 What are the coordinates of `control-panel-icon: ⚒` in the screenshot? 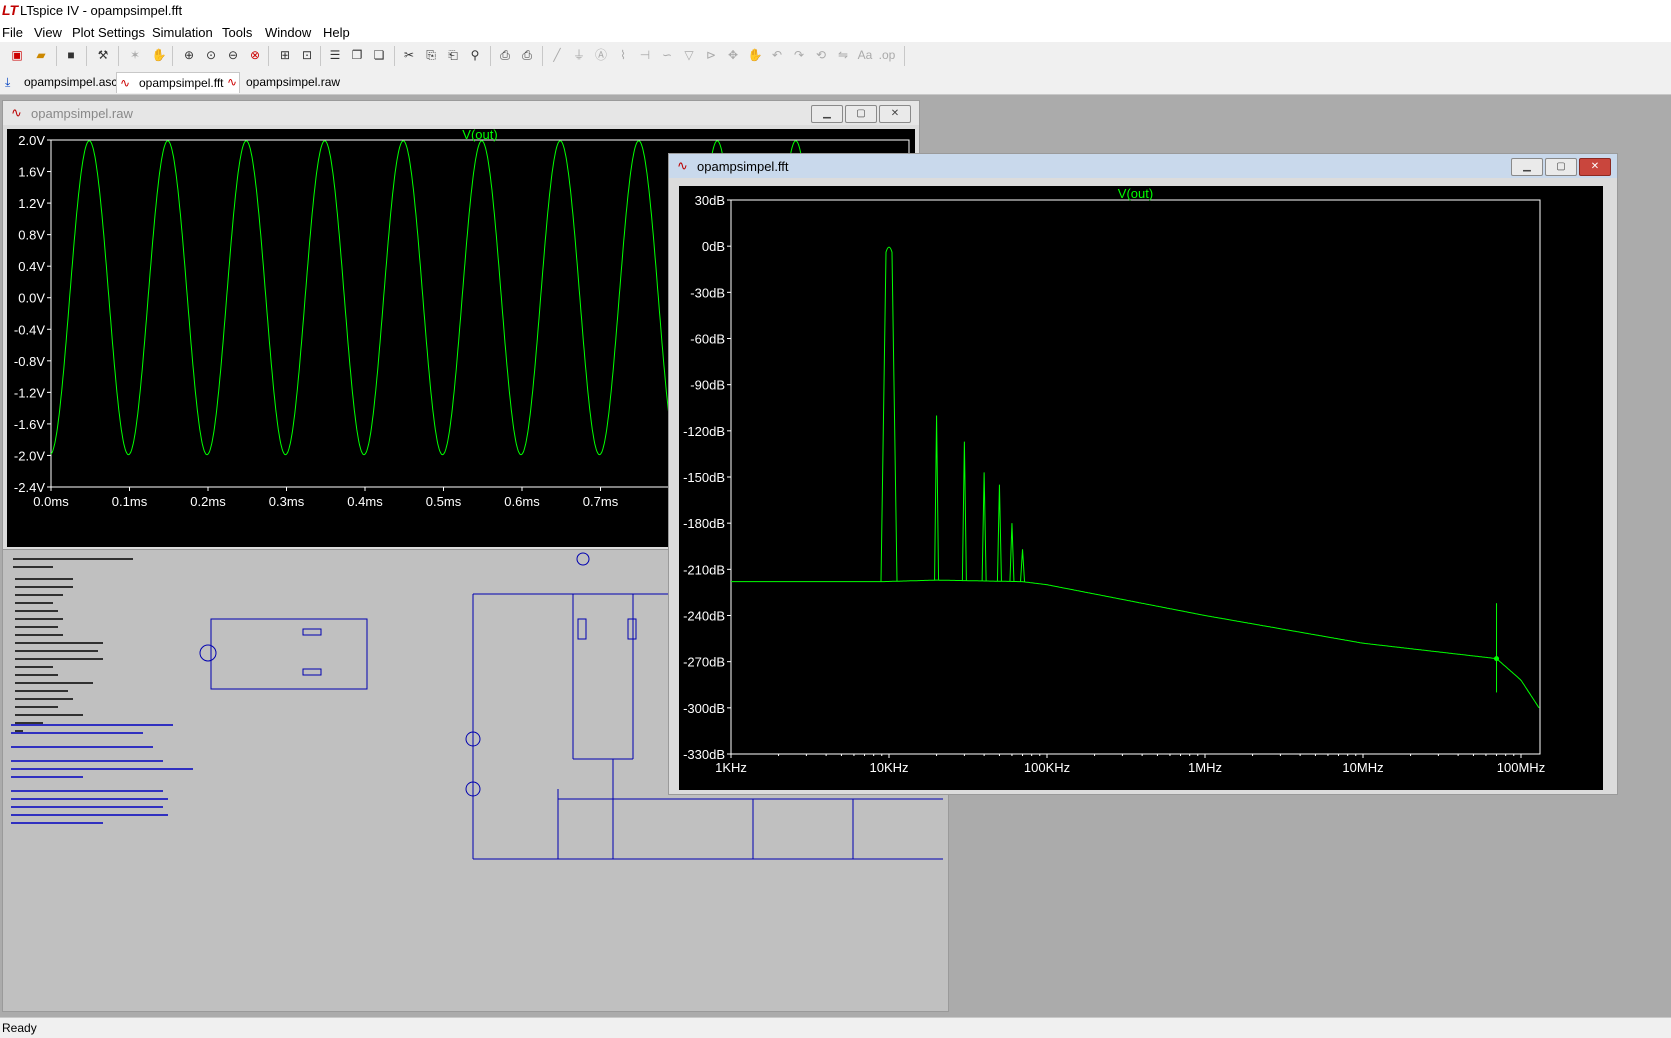 It's located at (103, 55).